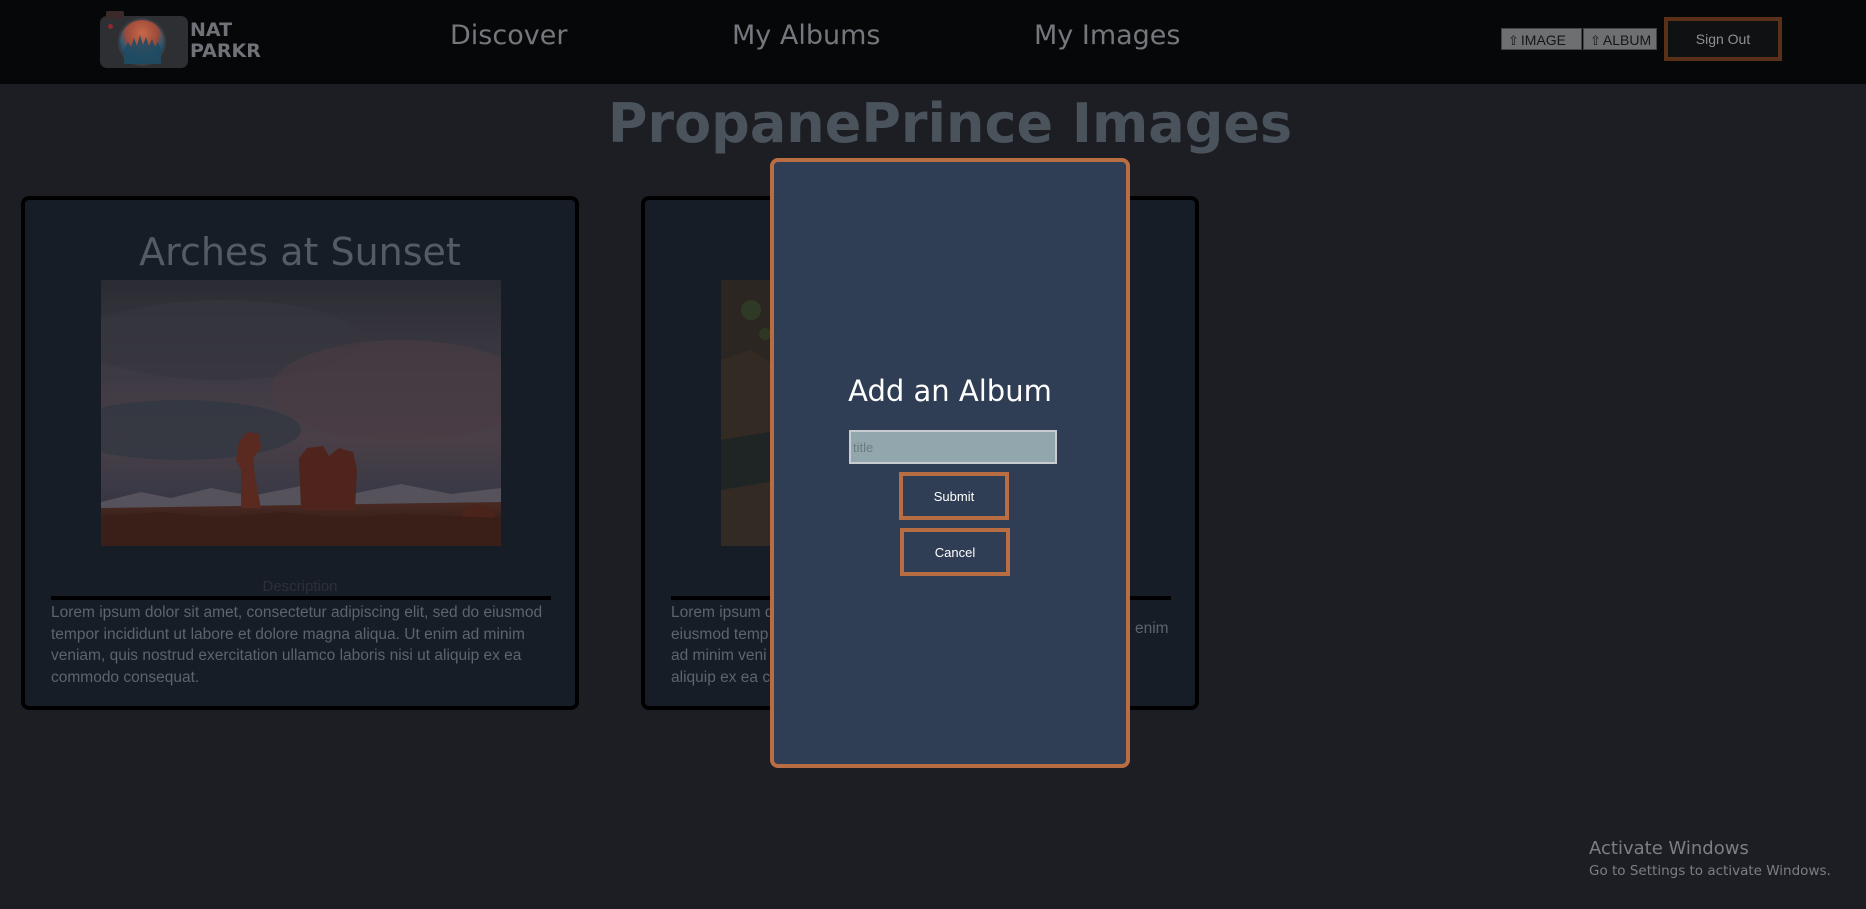 This screenshot has height=909, width=1866. What do you see at coordinates (301, 598) in the screenshot?
I see `description-divider` at bounding box center [301, 598].